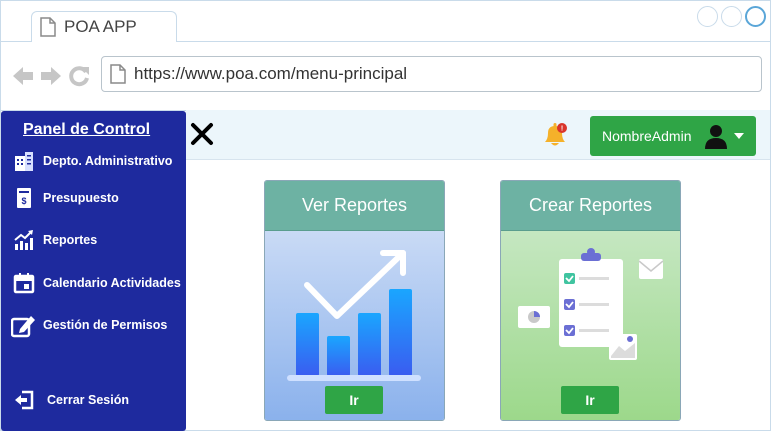  What do you see at coordinates (431, 74) in the screenshot?
I see `address-bar: https://www.poa.com/menu-principal` at bounding box center [431, 74].